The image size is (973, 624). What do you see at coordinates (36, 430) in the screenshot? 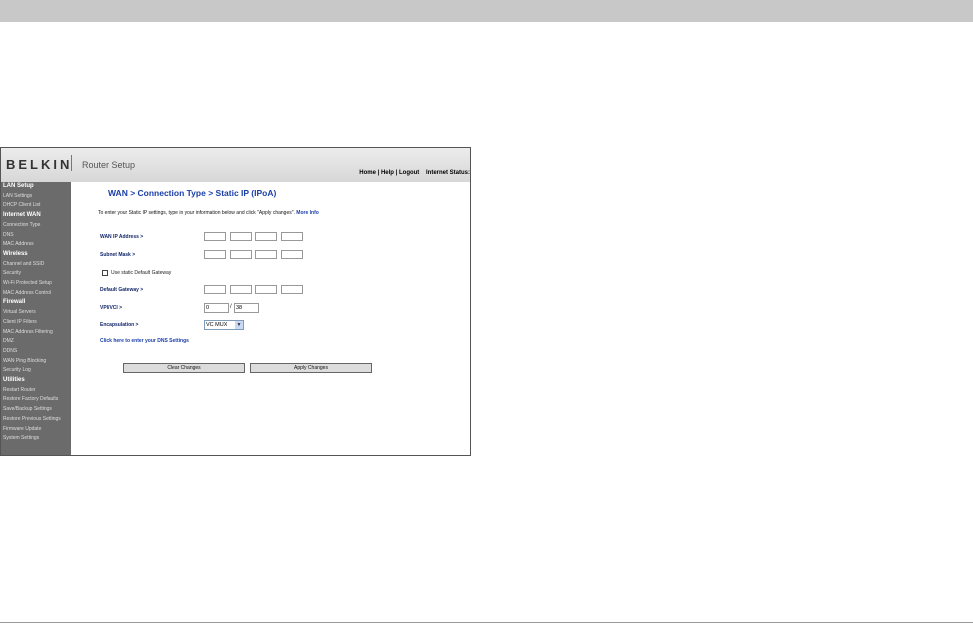
I see `sidebar-item: Firmware Update` at bounding box center [36, 430].